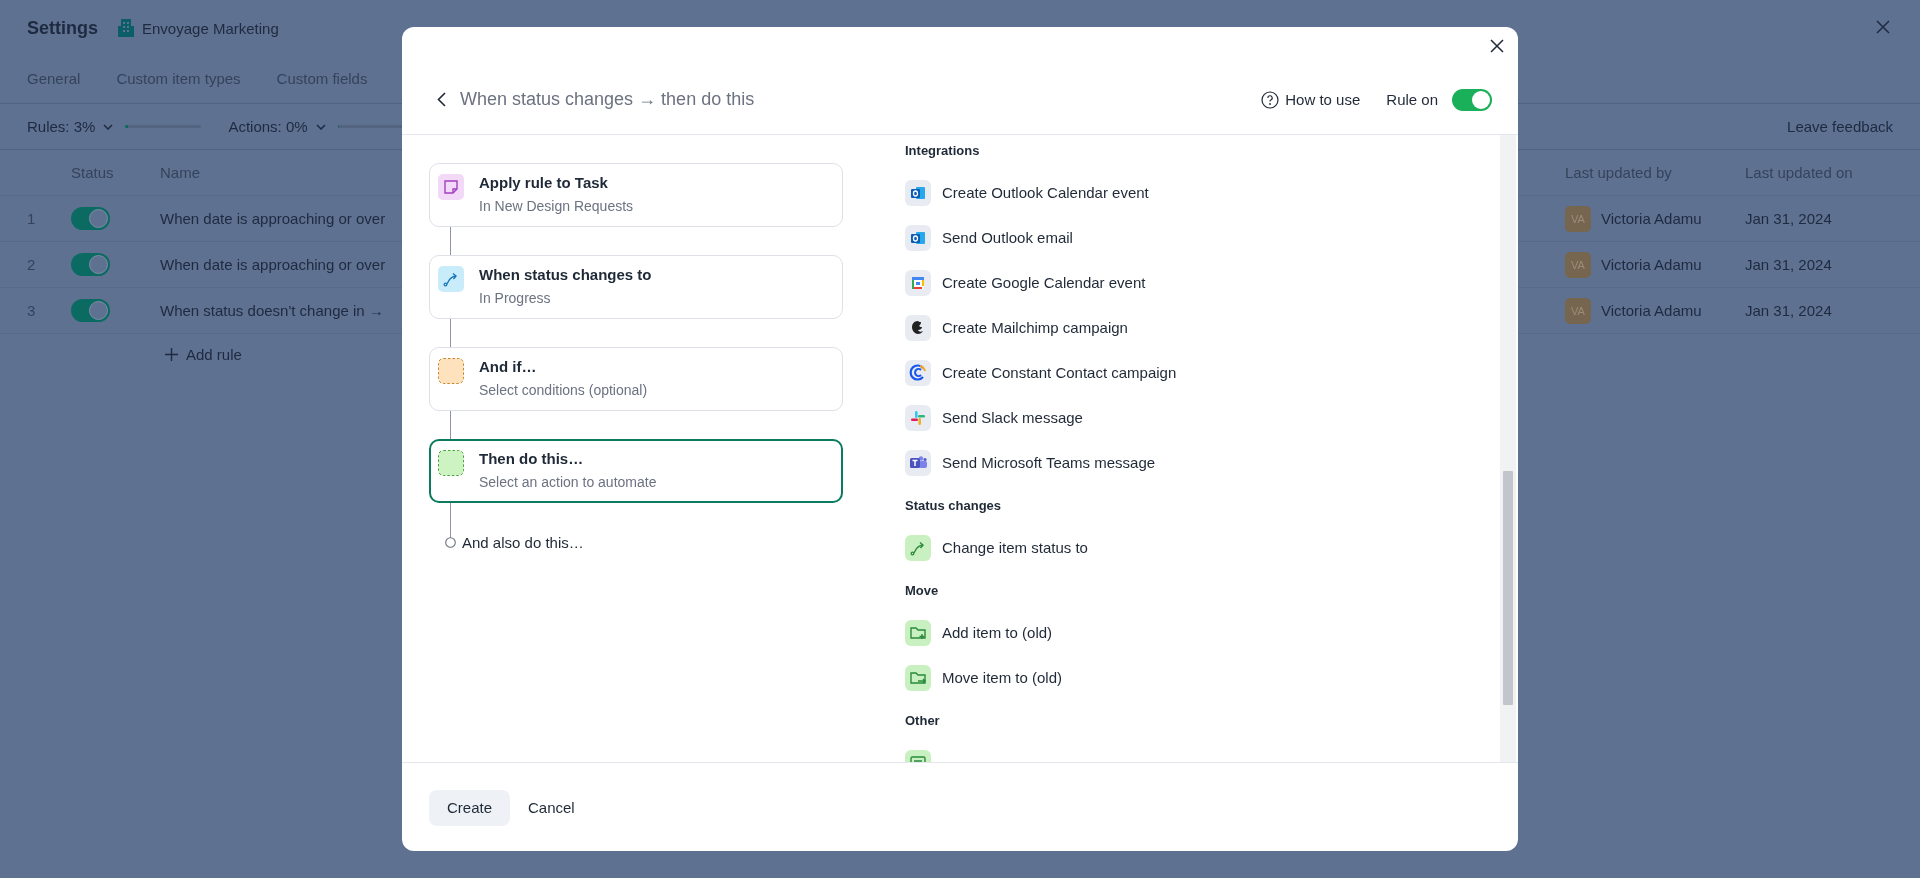 This screenshot has width=1920, height=878. I want to click on cancel-button: Cancel, so click(551, 807).